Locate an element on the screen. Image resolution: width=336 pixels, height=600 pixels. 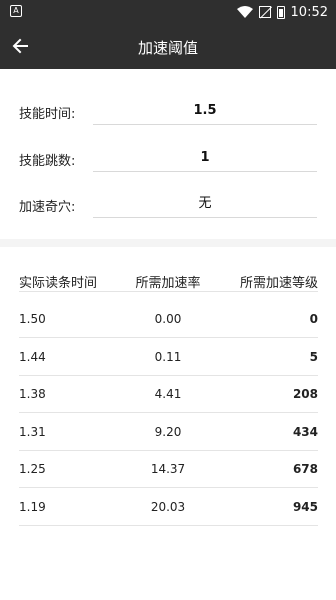
haste-level-cell: 945 is located at coordinates (305, 507).